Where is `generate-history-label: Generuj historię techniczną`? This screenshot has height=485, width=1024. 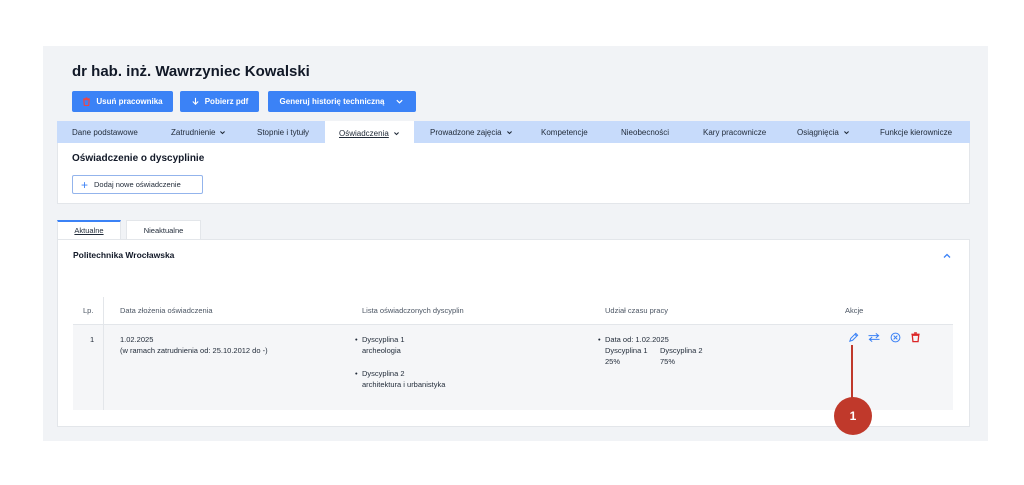
generate-history-label: Generuj historię techniczną is located at coordinates (332, 101).